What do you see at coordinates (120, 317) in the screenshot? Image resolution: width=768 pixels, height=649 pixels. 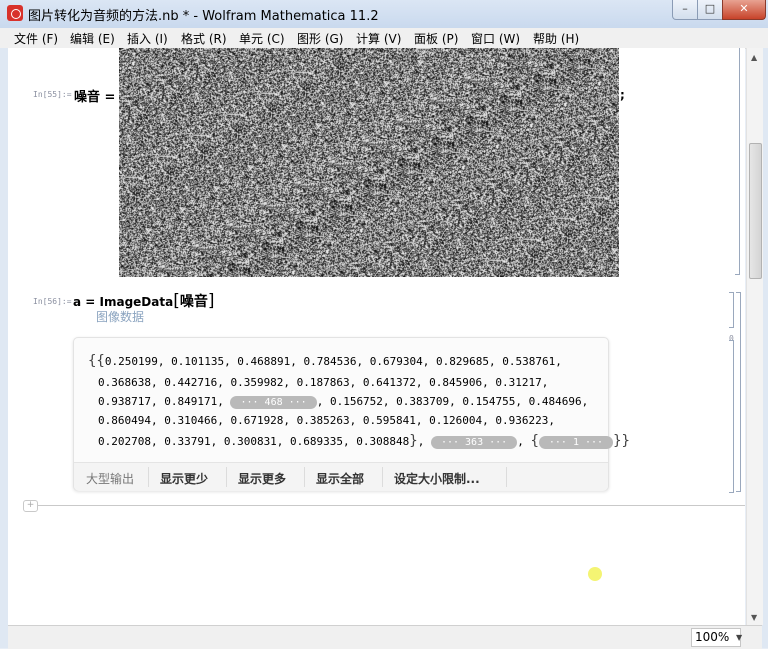 I see `imagedata-hint: 图像数据` at bounding box center [120, 317].